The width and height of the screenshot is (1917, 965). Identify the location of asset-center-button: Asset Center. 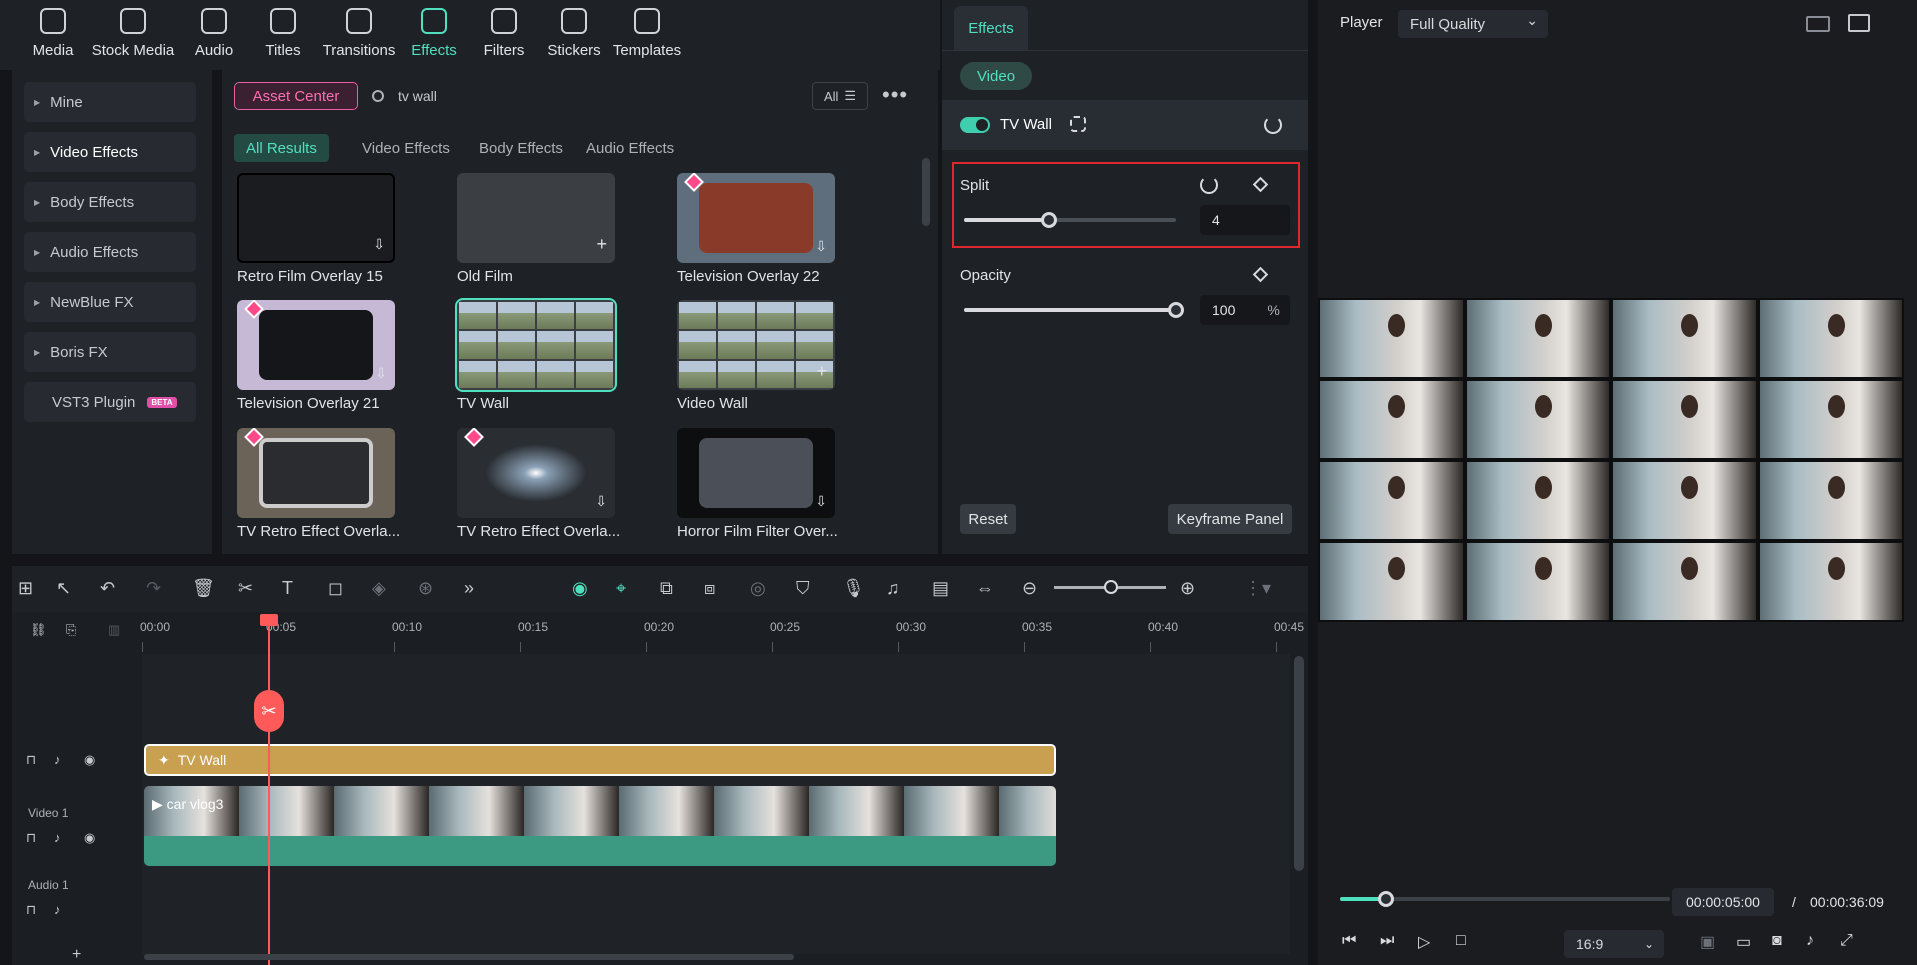
(296, 96).